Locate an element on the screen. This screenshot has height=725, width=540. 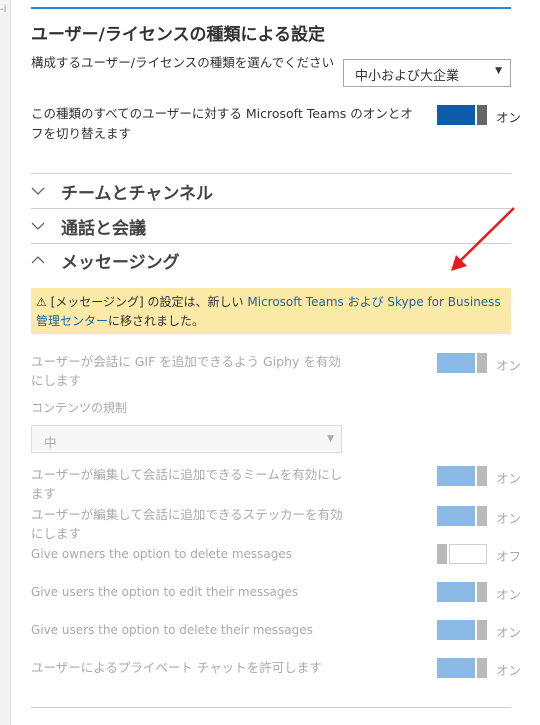
license-type-select: 中小および大企業 ▼ is located at coordinates (427, 73).